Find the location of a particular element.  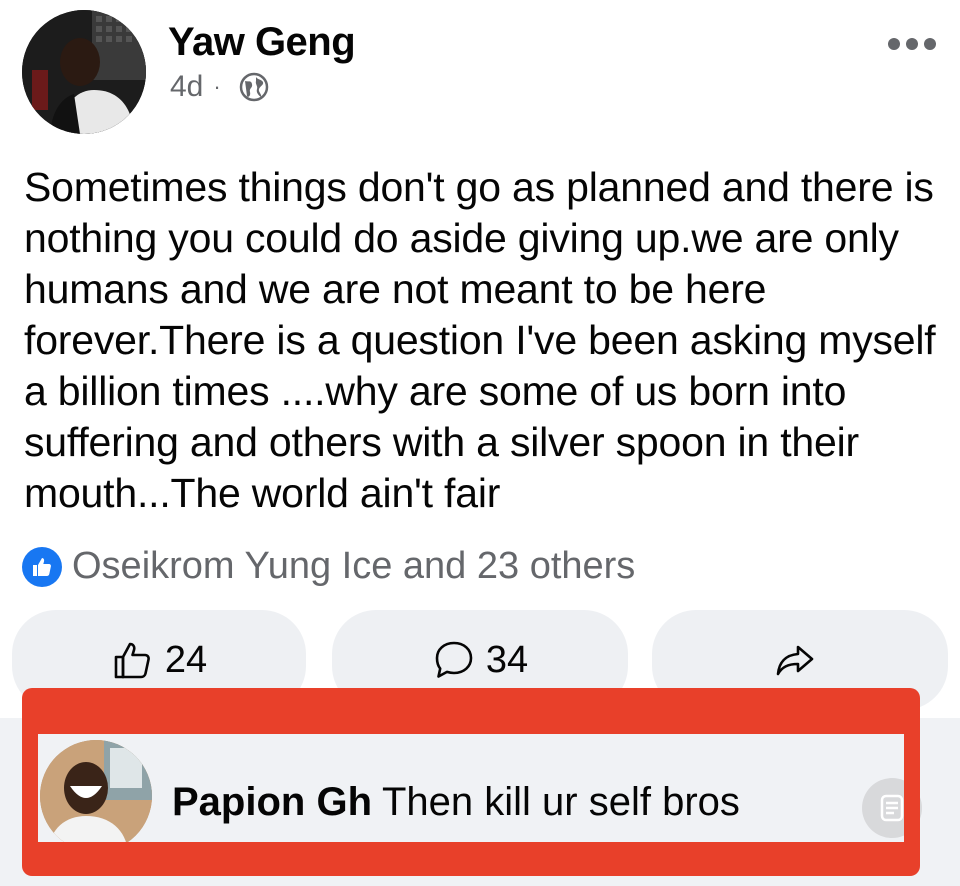

author-avatar is located at coordinates (84, 72).